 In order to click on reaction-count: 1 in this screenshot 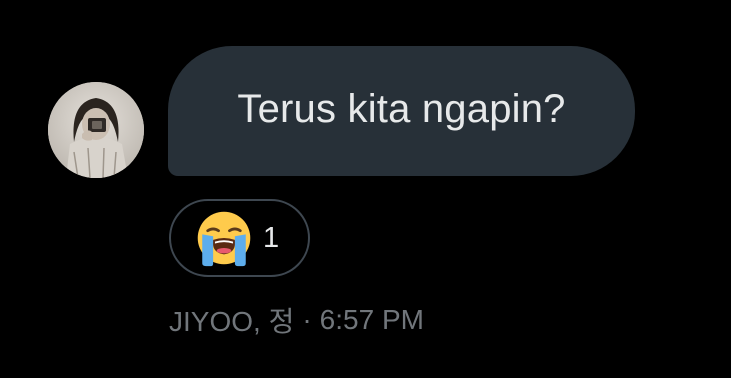, I will do `click(271, 237)`.